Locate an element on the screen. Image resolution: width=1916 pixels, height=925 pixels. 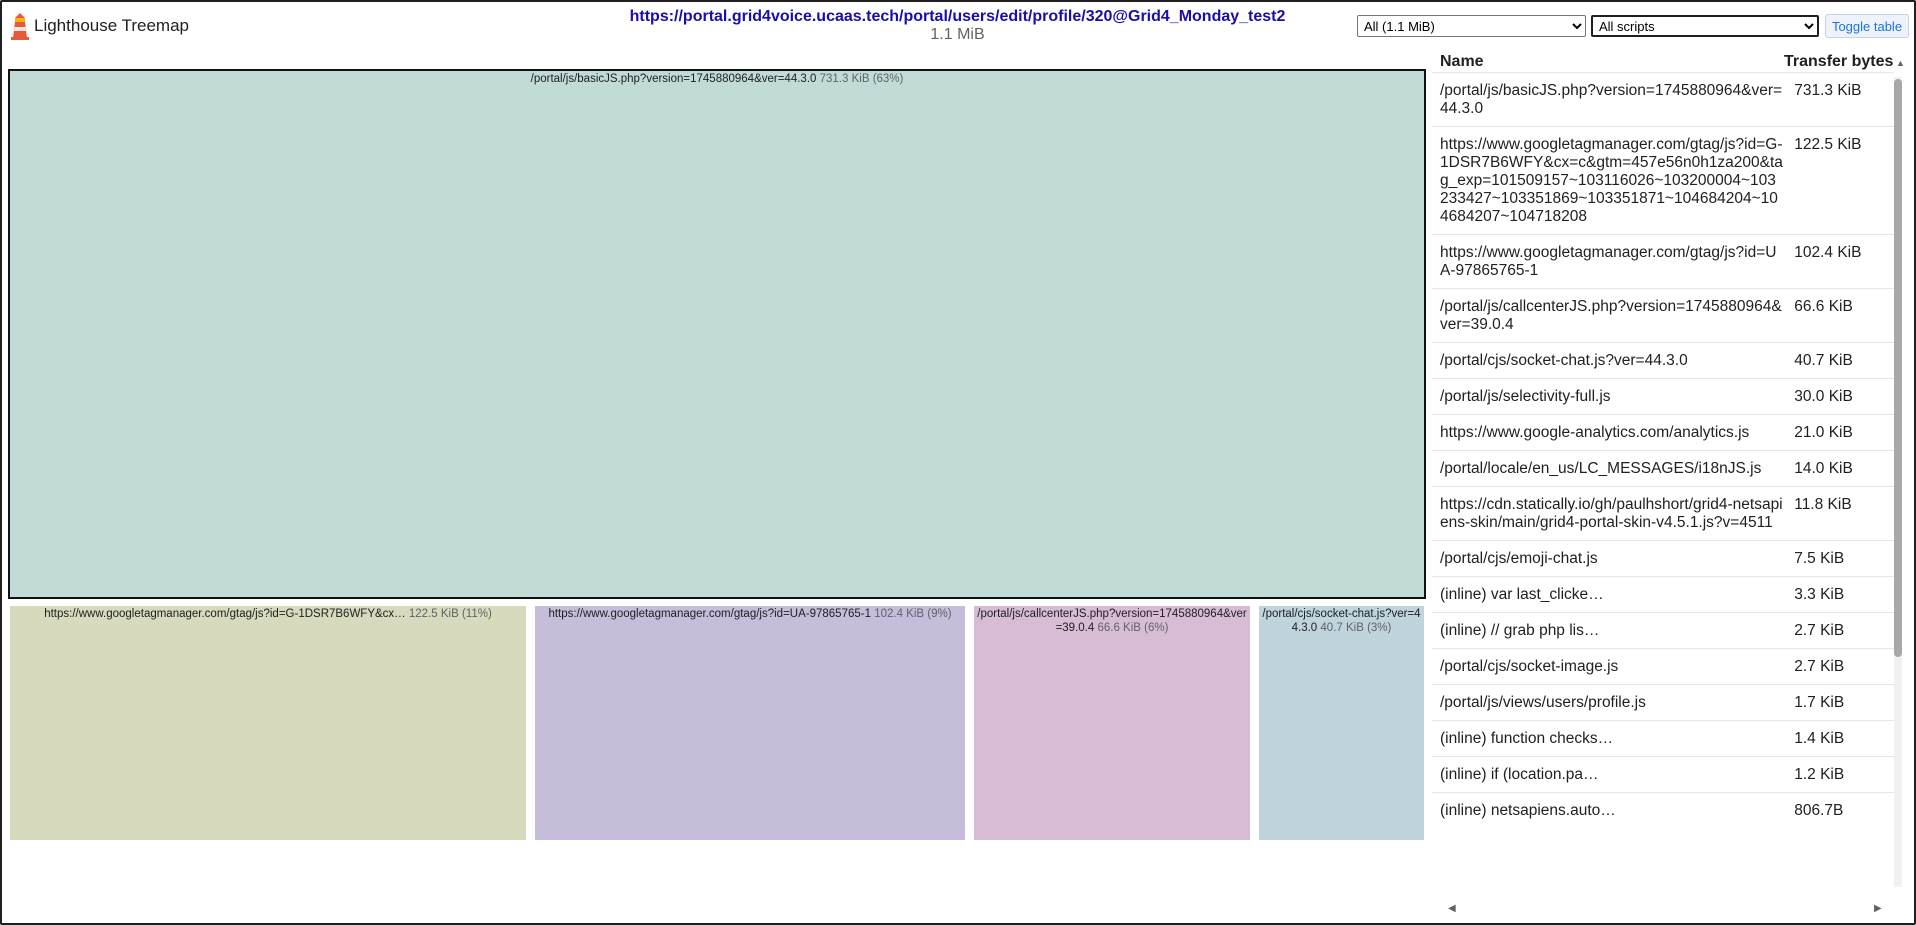
sort-descending-icon: ▲ is located at coordinates (1900, 63).